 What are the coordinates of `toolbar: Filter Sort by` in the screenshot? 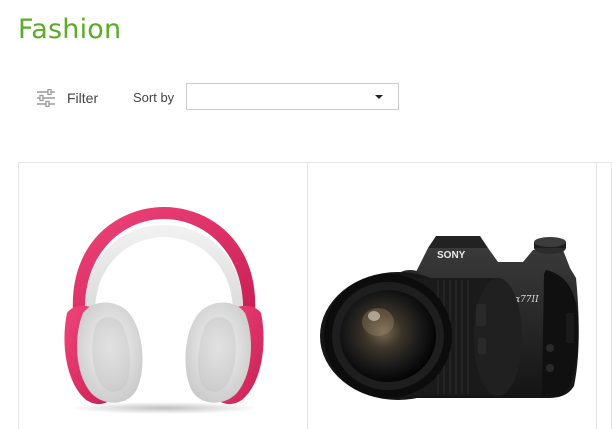 It's located at (306, 98).